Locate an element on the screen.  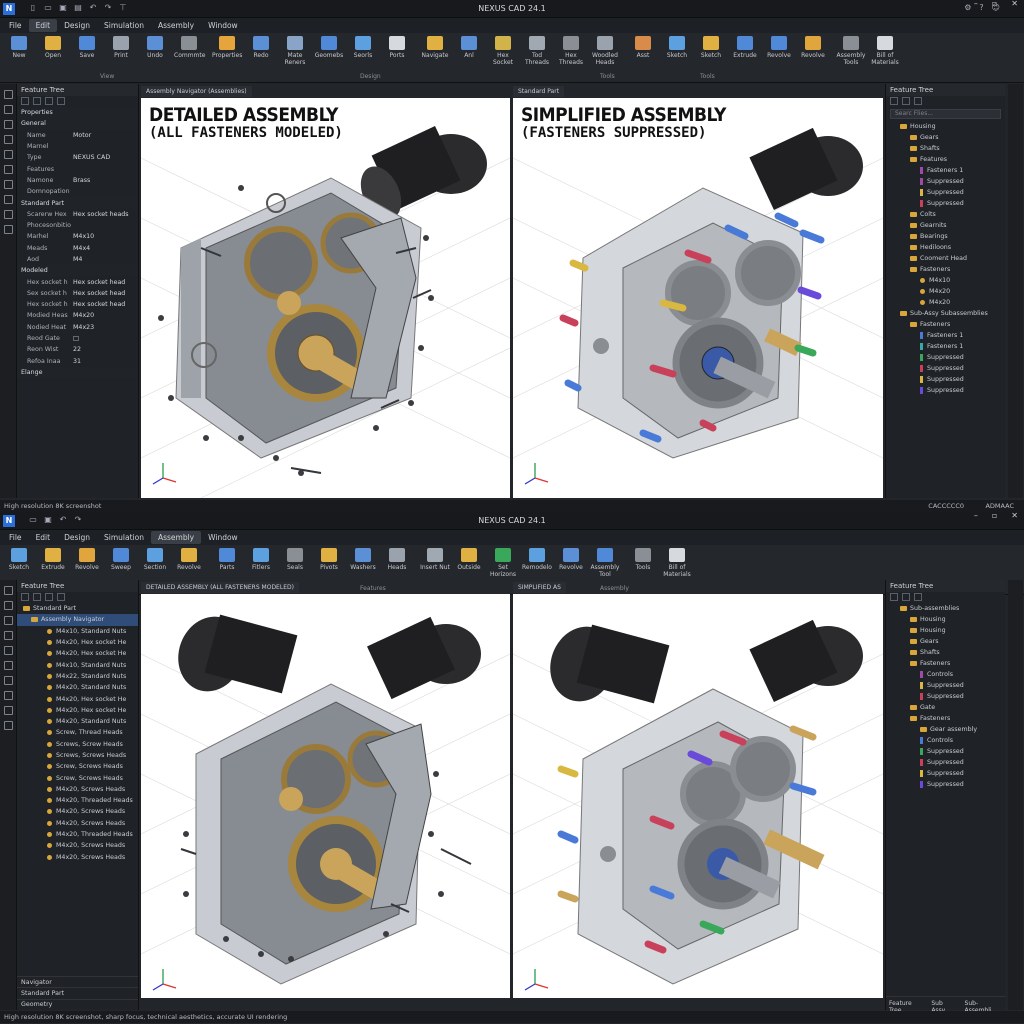
tree-item: Fasteners 1 is located at coordinates (945, 346).